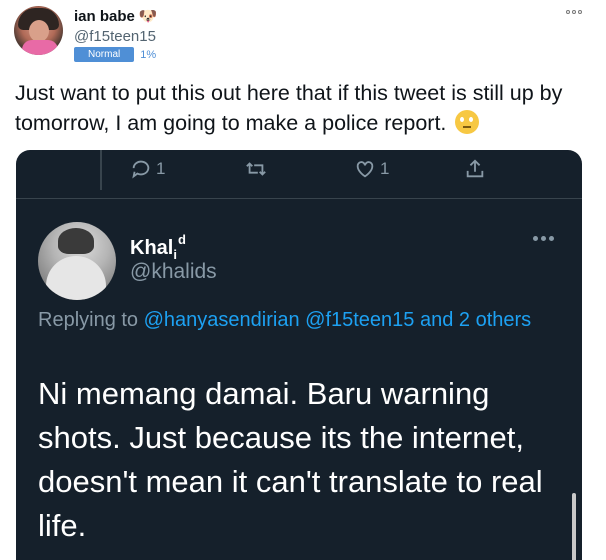 This screenshot has width=606, height=560. I want to click on share-action, so click(475, 169).